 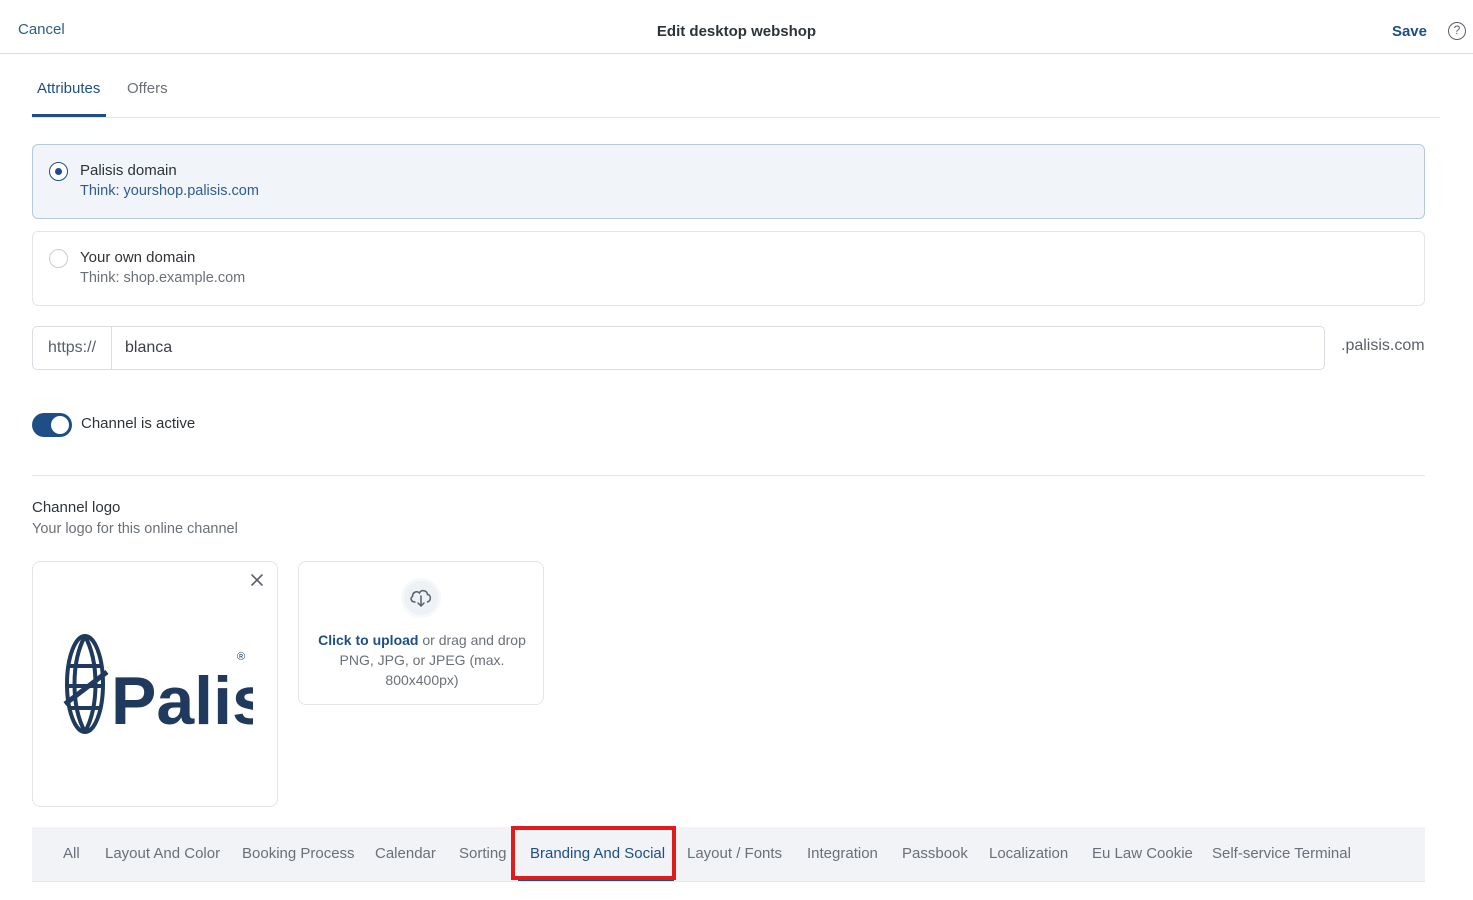 I want to click on subdomain-input-group: https://, so click(x=678, y=348).